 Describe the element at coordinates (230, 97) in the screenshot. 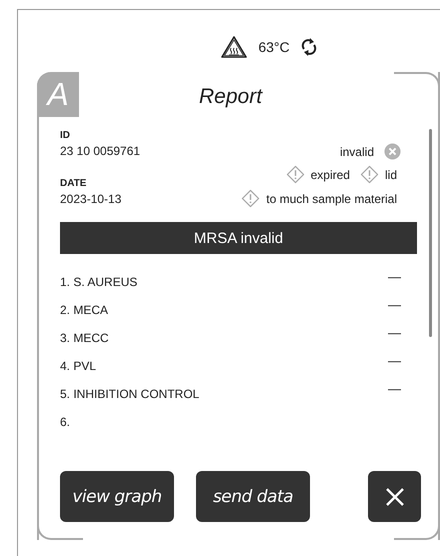

I see `report-title: Report` at that location.